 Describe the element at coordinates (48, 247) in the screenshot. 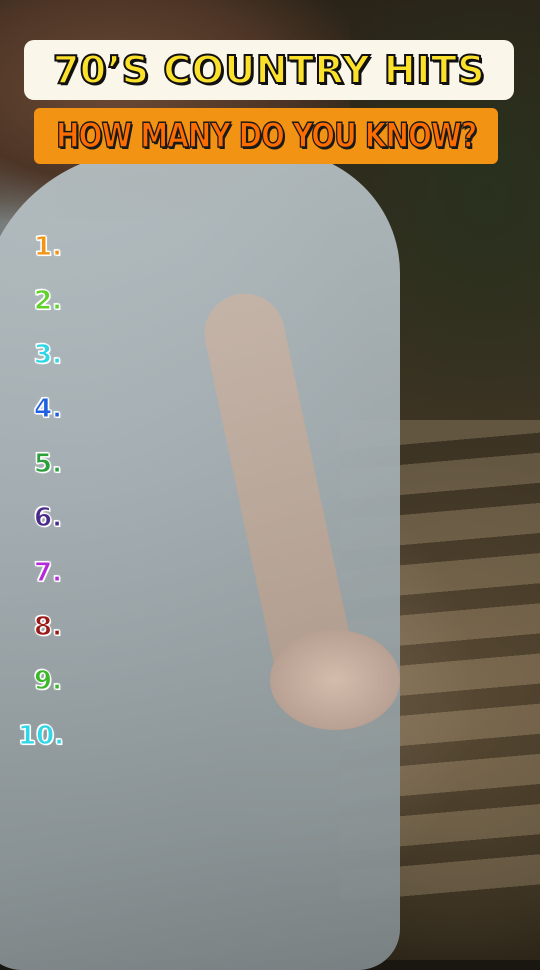

I see `list-number-1: 1.` at that location.